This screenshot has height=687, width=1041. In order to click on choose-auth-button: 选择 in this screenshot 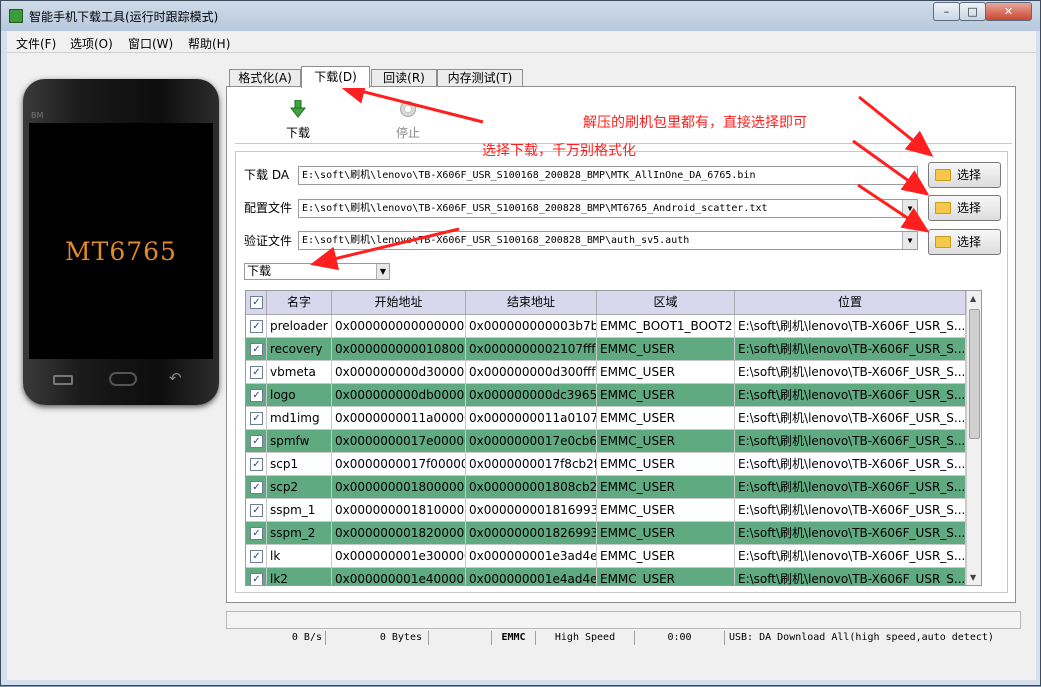, I will do `click(964, 242)`.